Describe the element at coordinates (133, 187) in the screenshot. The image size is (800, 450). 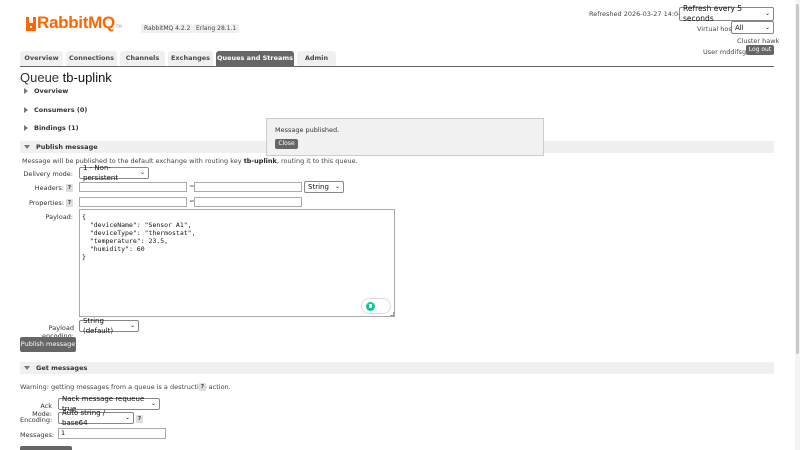
I see `header-key-input` at that location.